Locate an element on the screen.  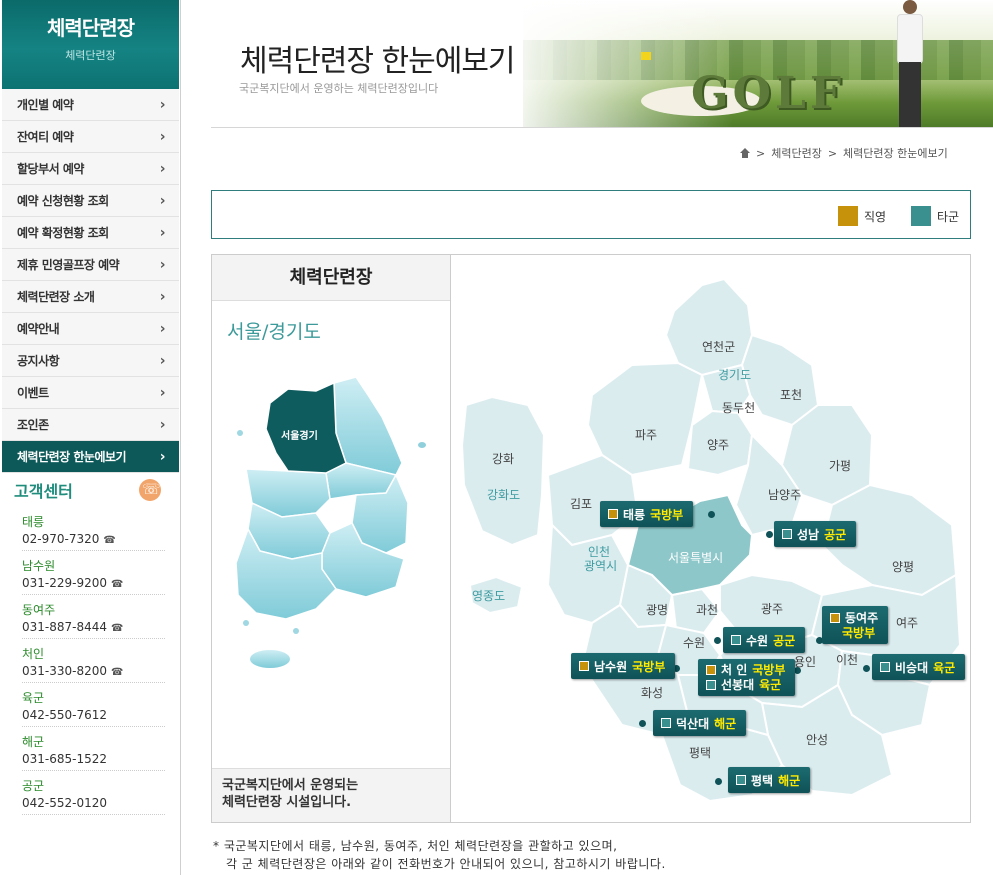
own-marker-icon is located at coordinates (835, 617).